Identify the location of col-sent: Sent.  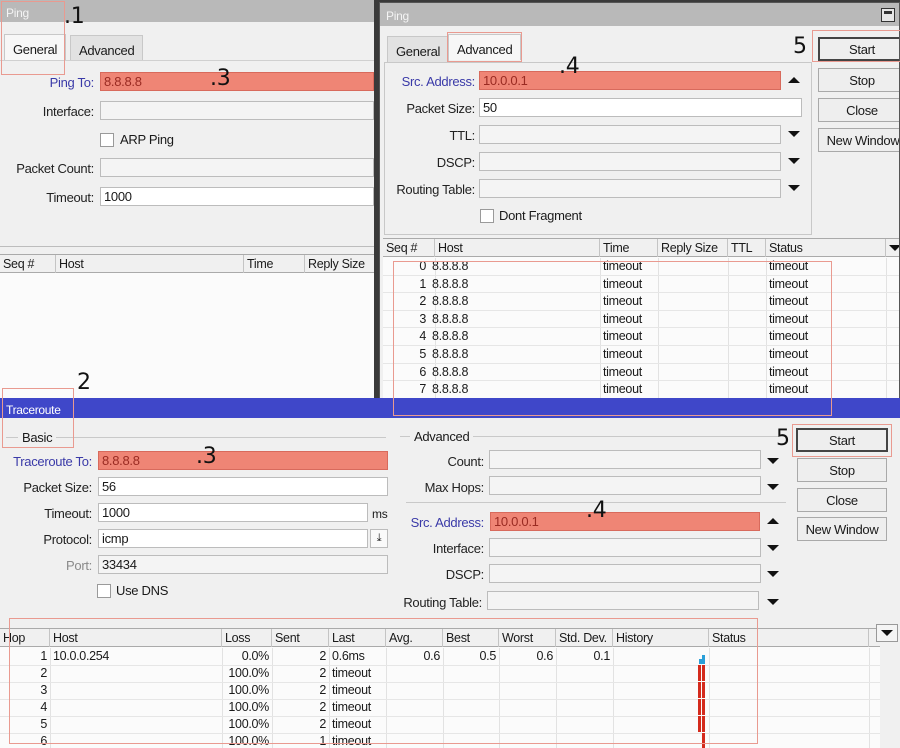
(300, 638).